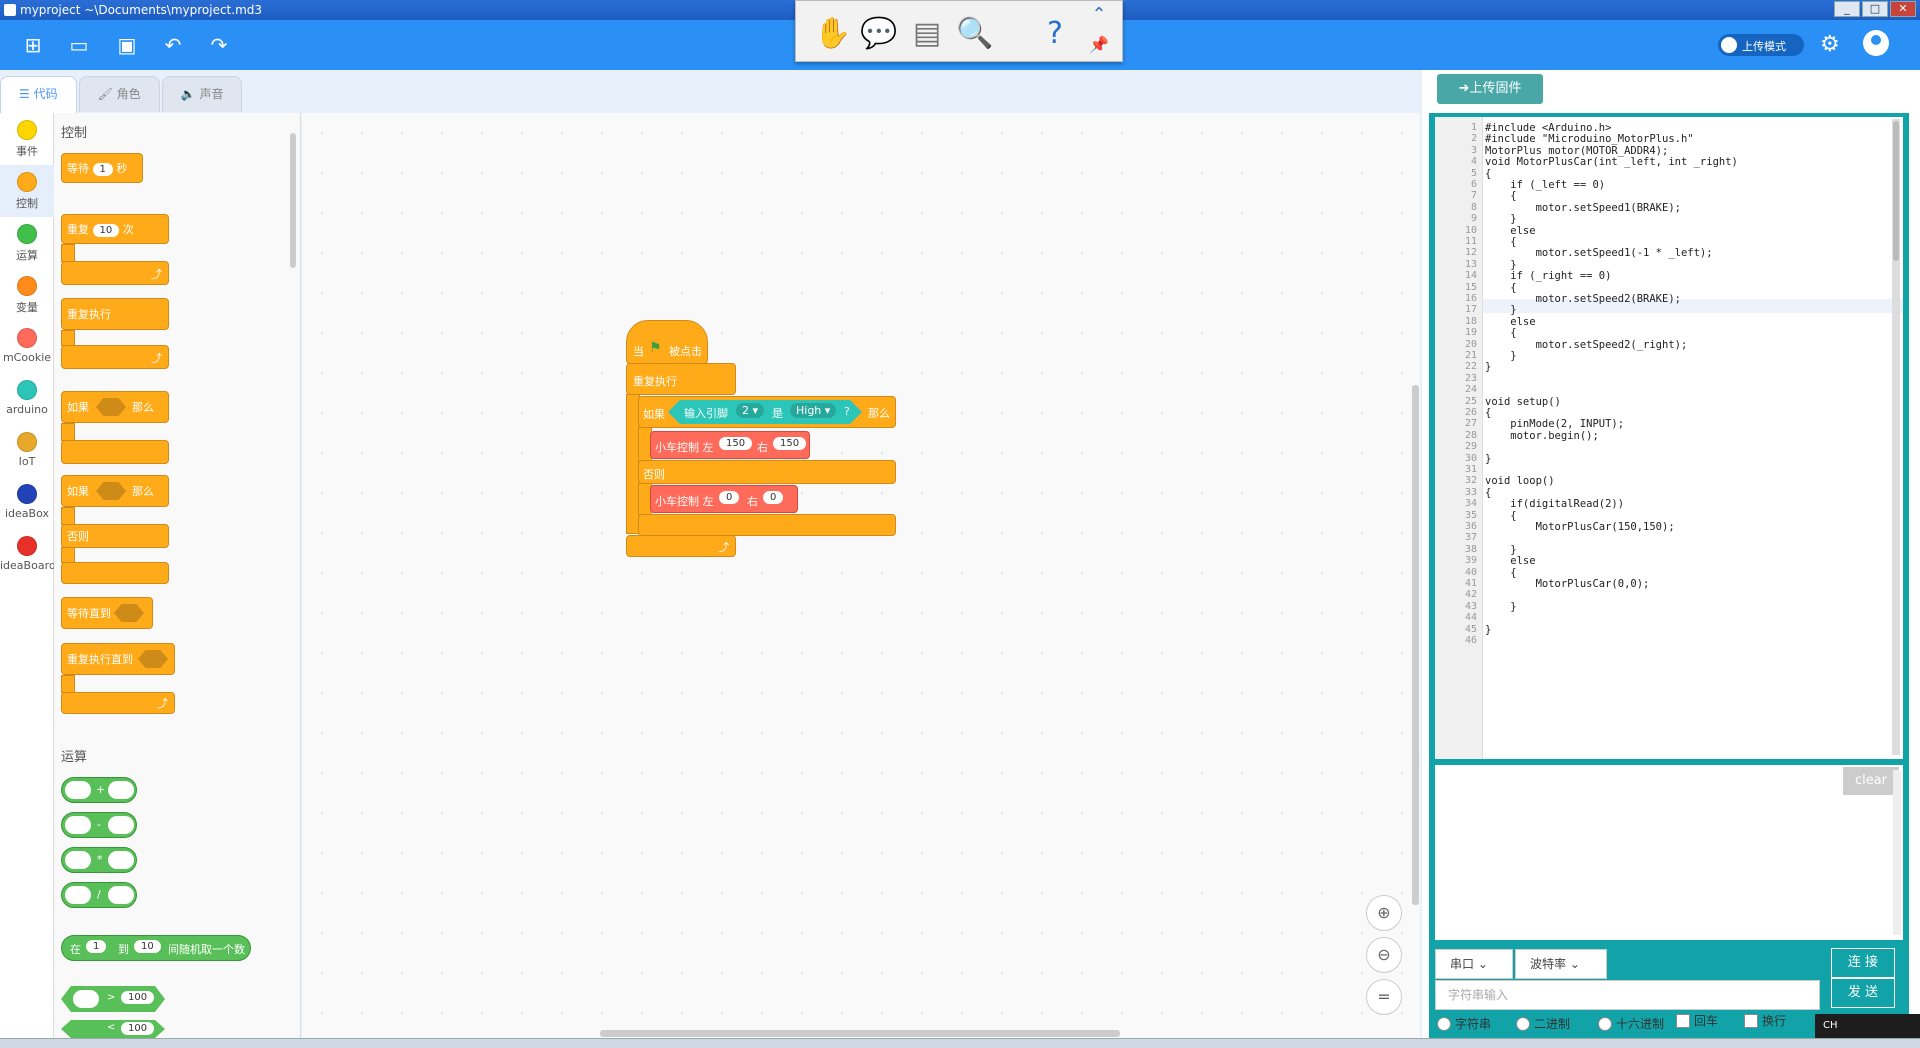 Image resolution: width=1920 pixels, height=1048 pixels. I want to click on random-block: 在 1 到 10 间随机取一个数, so click(156, 948).